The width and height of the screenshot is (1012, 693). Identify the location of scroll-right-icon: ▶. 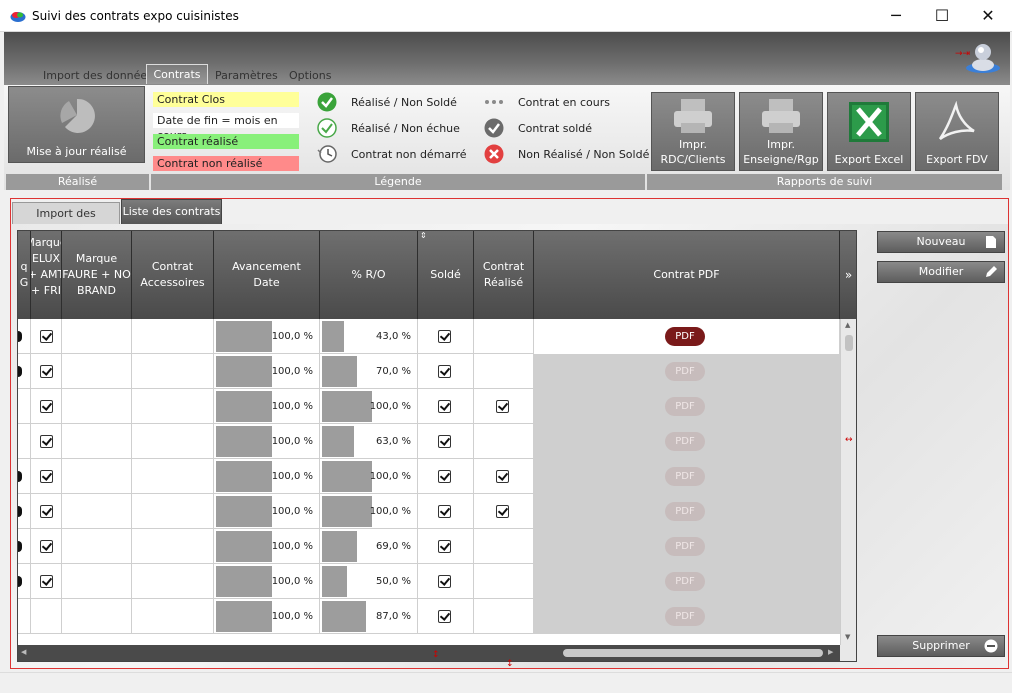
(830, 652).